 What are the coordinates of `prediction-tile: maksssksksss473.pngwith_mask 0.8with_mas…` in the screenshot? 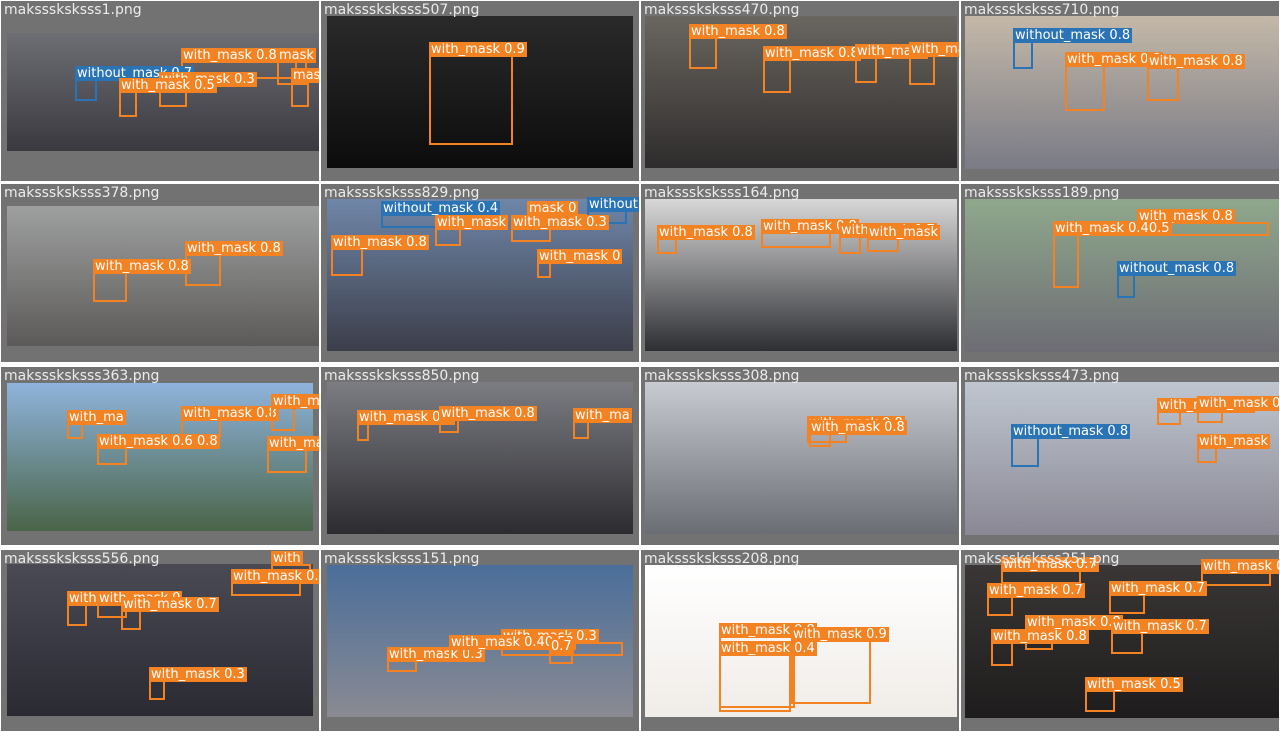 It's located at (1120, 456).